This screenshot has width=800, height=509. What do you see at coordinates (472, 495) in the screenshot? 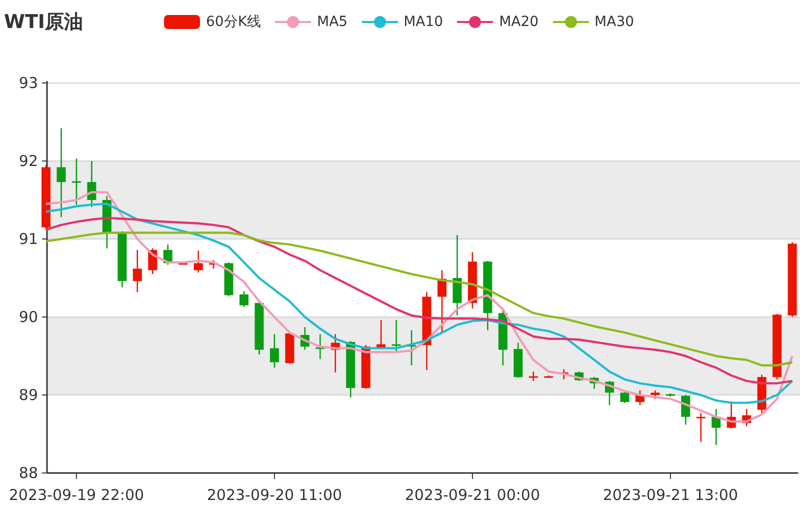
I see `axis-label: 2023-09-21 00:00` at bounding box center [472, 495].